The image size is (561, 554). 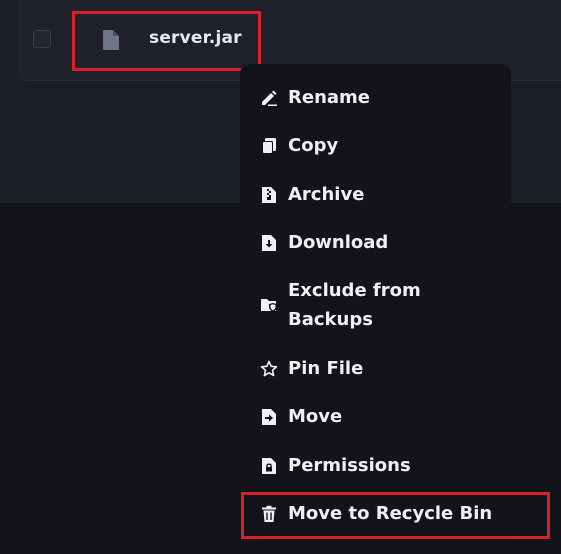 What do you see at coordinates (269, 195) in the screenshot?
I see `archive-icon` at bounding box center [269, 195].